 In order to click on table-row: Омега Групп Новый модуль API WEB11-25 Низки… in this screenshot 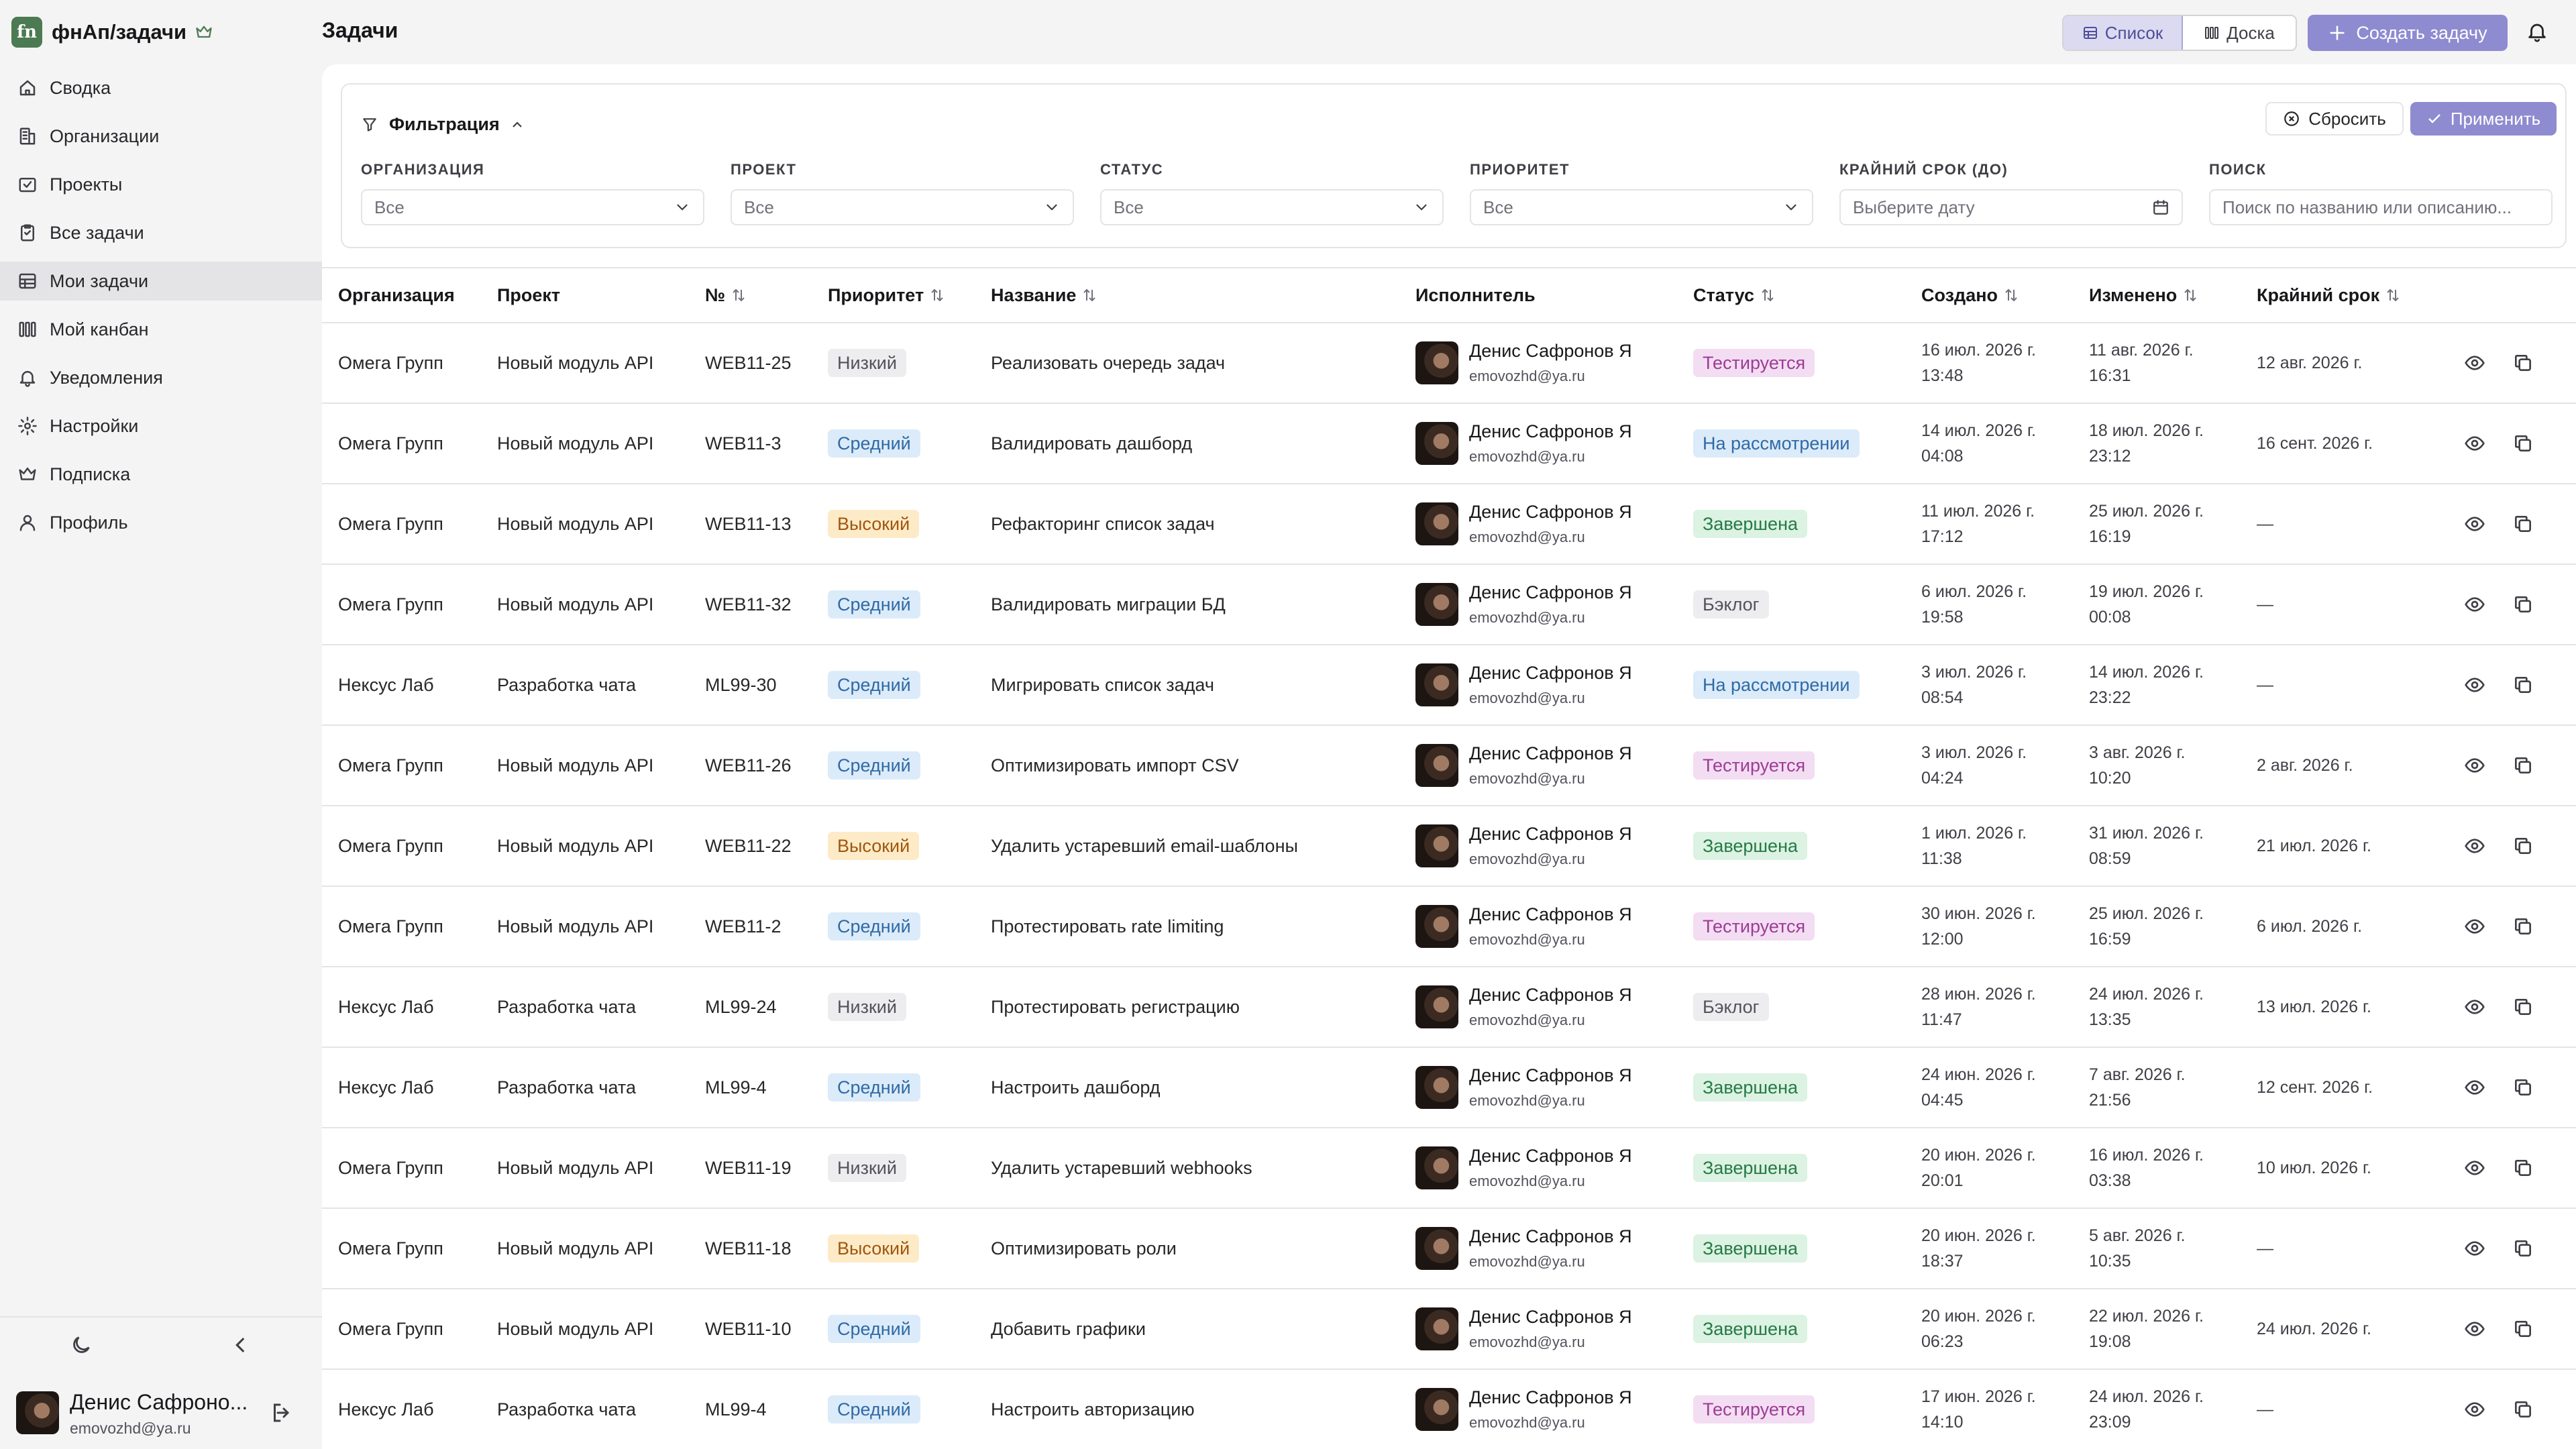, I will do `click(1449, 363)`.